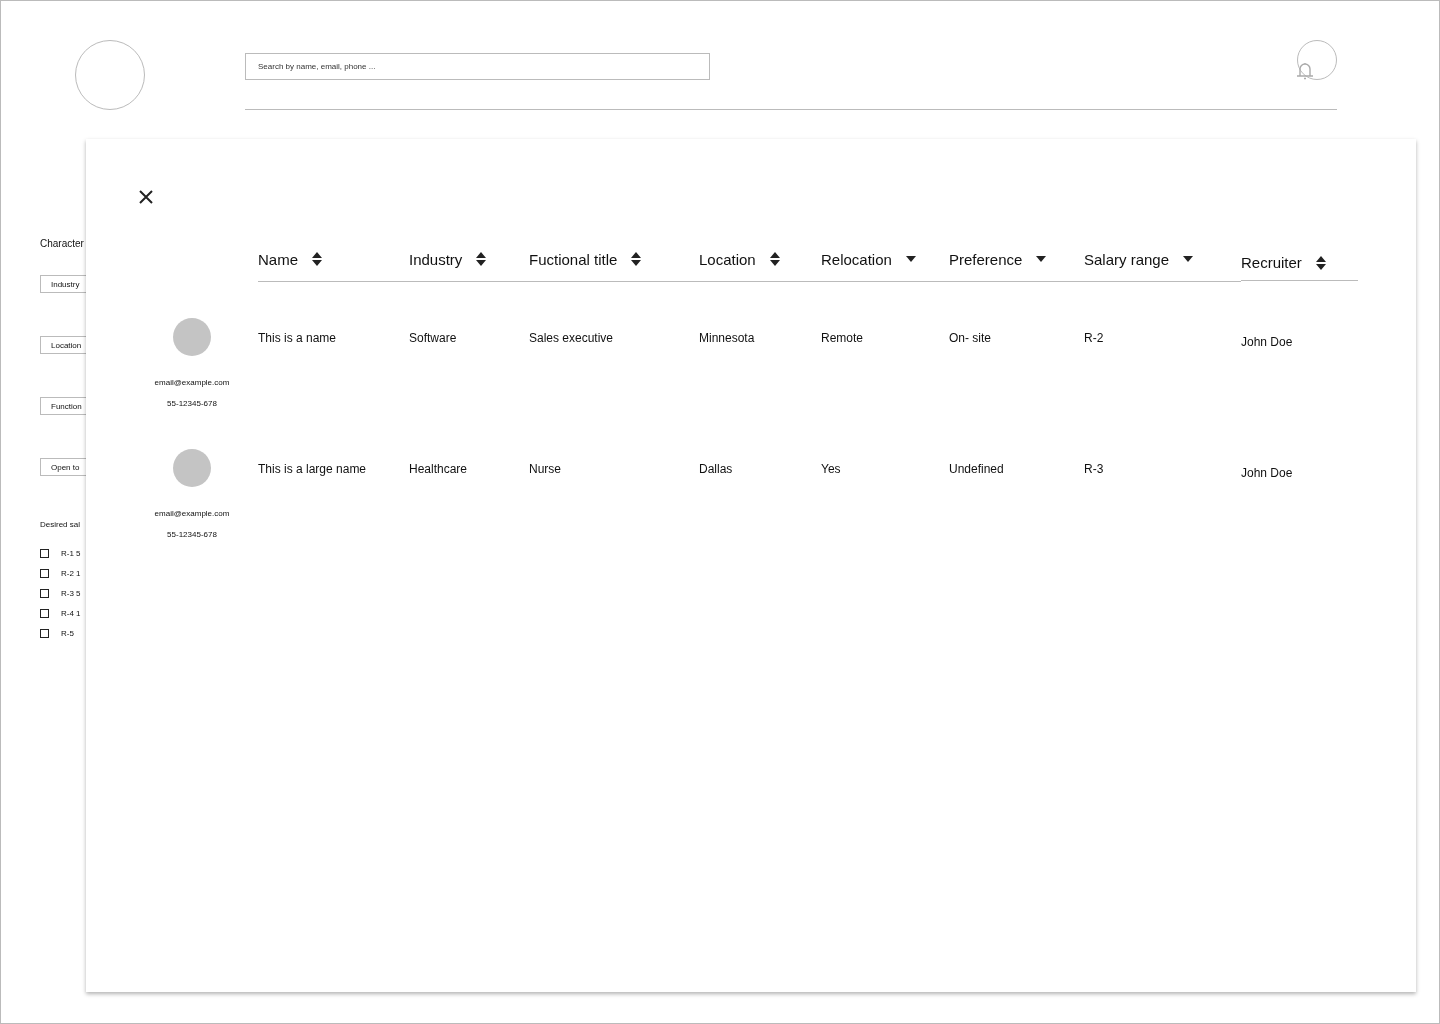 This screenshot has width=1440, height=1024. I want to click on table-cell: Undefined, so click(976, 469).